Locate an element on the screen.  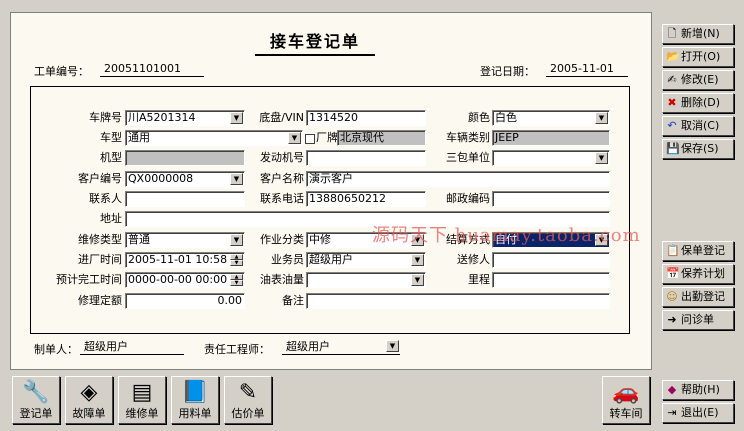
address-label: 地址 is located at coordinates (111, 218).